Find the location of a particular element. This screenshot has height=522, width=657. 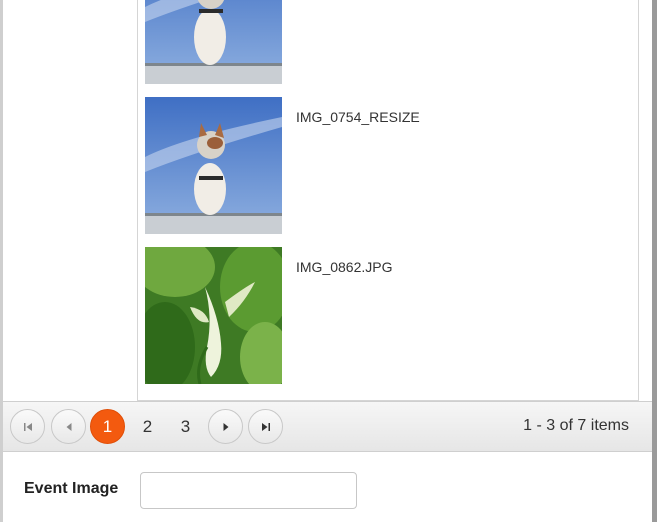

page-1-button: 1 is located at coordinates (107, 426).